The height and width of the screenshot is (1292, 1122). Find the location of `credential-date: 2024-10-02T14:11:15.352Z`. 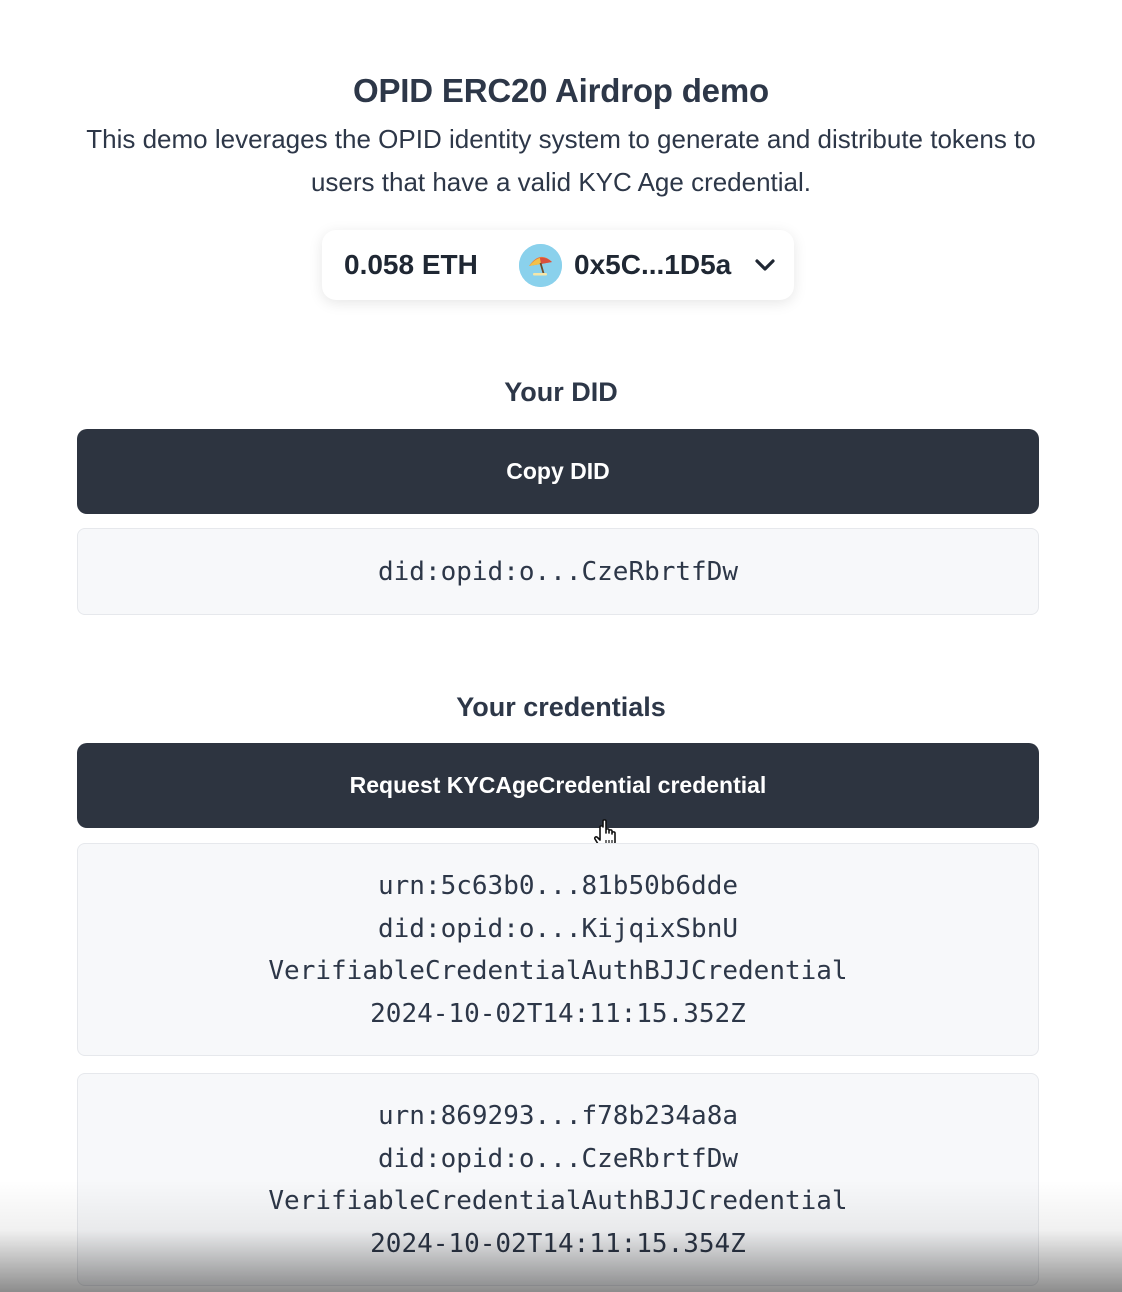

credential-date: 2024-10-02T14:11:15.352Z is located at coordinates (558, 1013).